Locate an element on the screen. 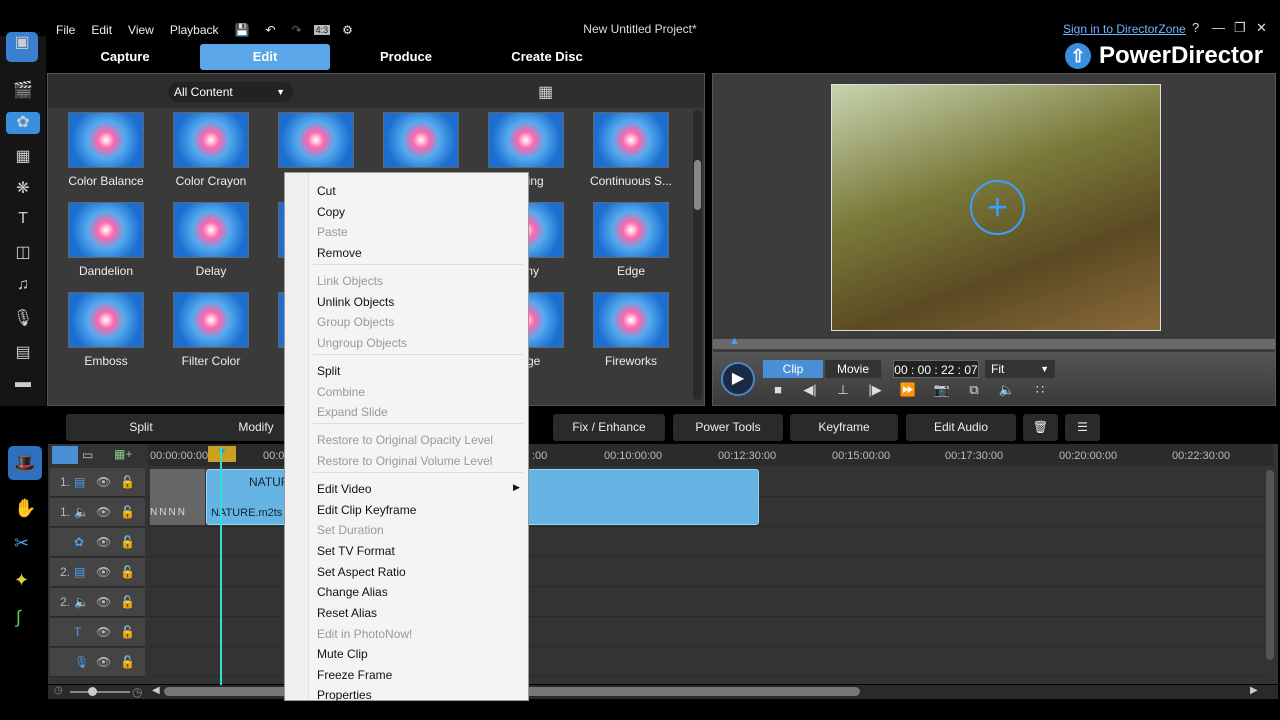 This screenshot has width=1280, height=720. effect-item: Edge is located at coordinates (631, 240).